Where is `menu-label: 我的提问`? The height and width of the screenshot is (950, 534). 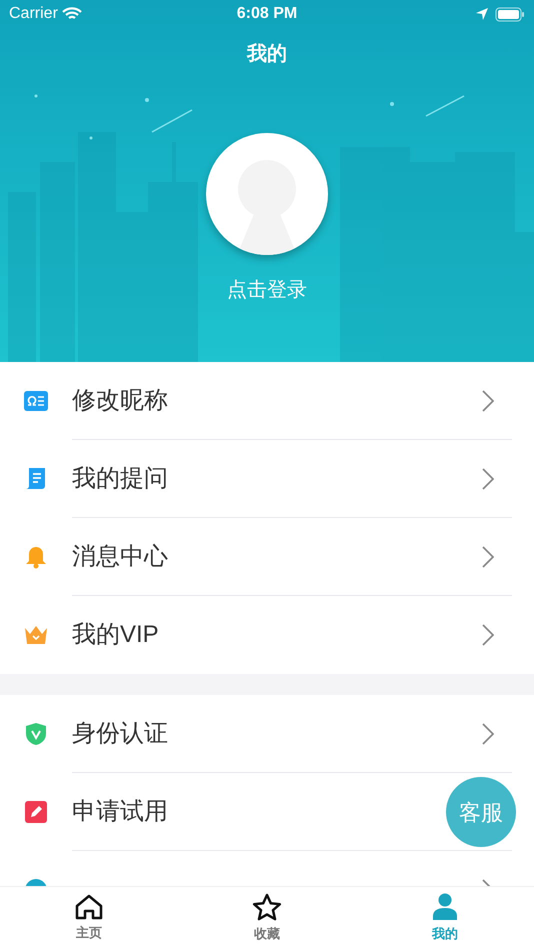
menu-label: 我的提问 is located at coordinates (120, 479).